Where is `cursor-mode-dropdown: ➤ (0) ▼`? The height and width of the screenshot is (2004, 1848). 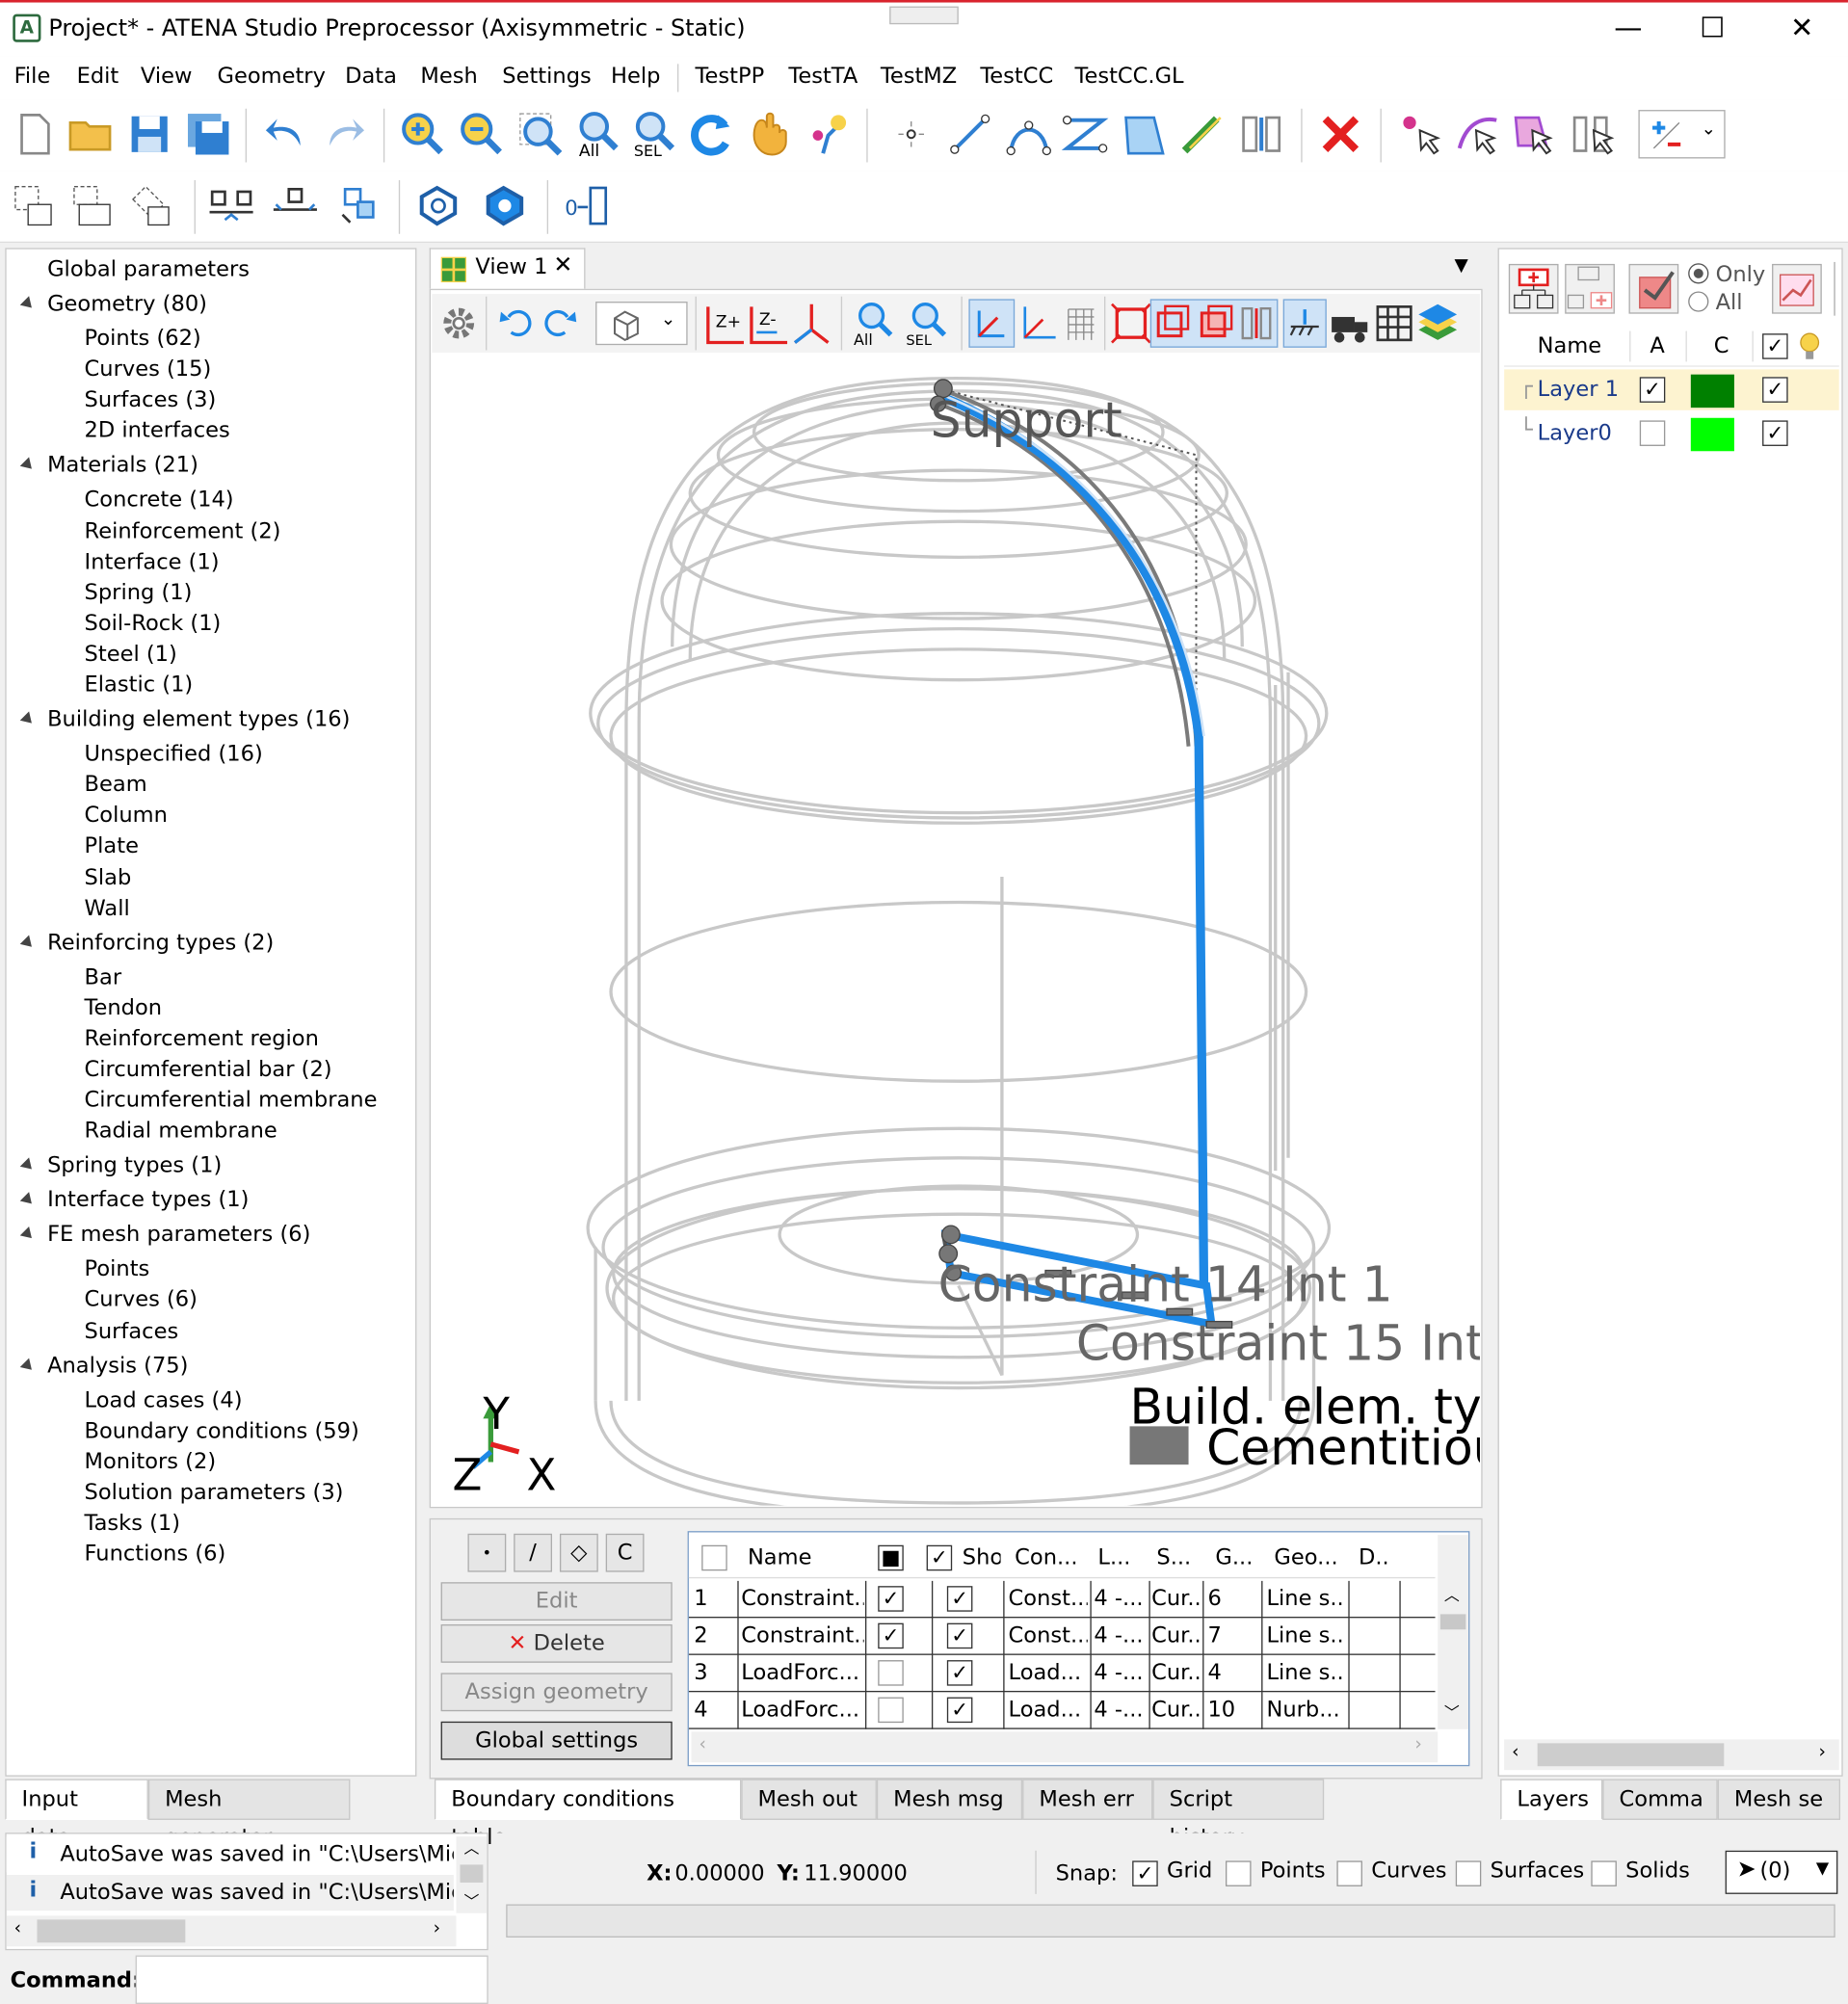
cursor-mode-dropdown: ➤ (0) ▼ is located at coordinates (1781, 1872).